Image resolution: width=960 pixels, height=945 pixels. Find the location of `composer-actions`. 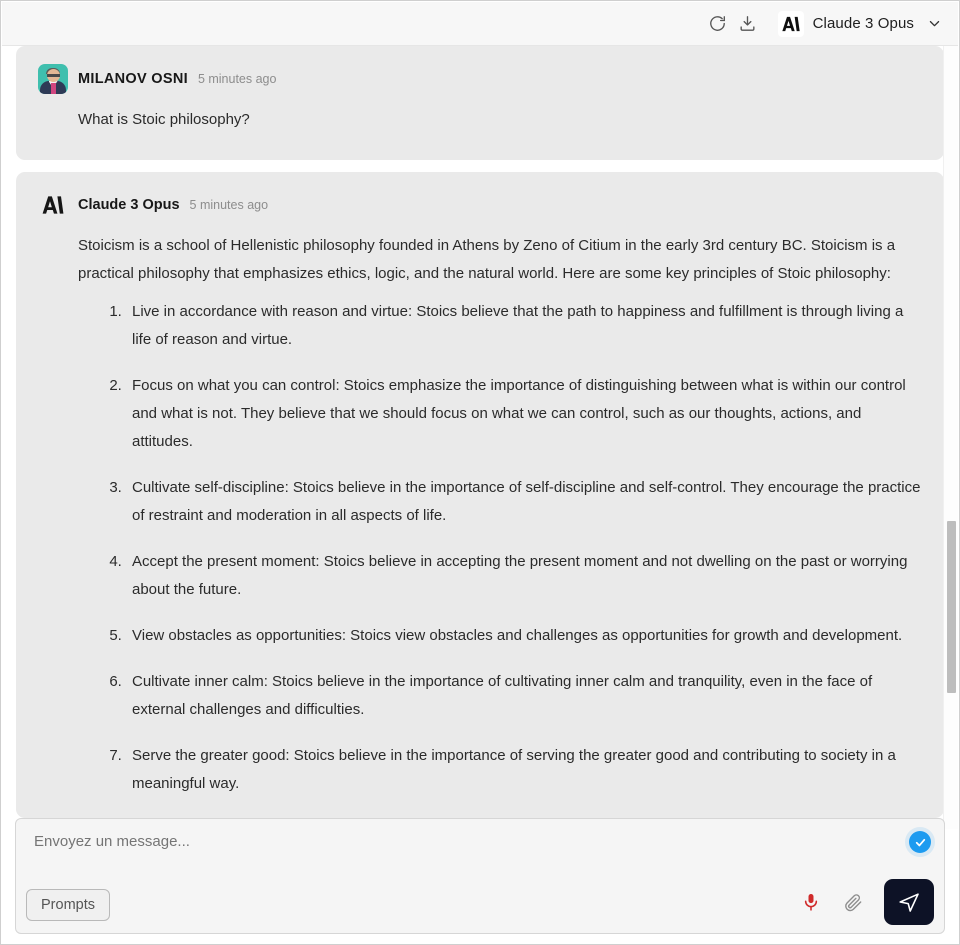

composer-actions is located at coordinates (866, 902).